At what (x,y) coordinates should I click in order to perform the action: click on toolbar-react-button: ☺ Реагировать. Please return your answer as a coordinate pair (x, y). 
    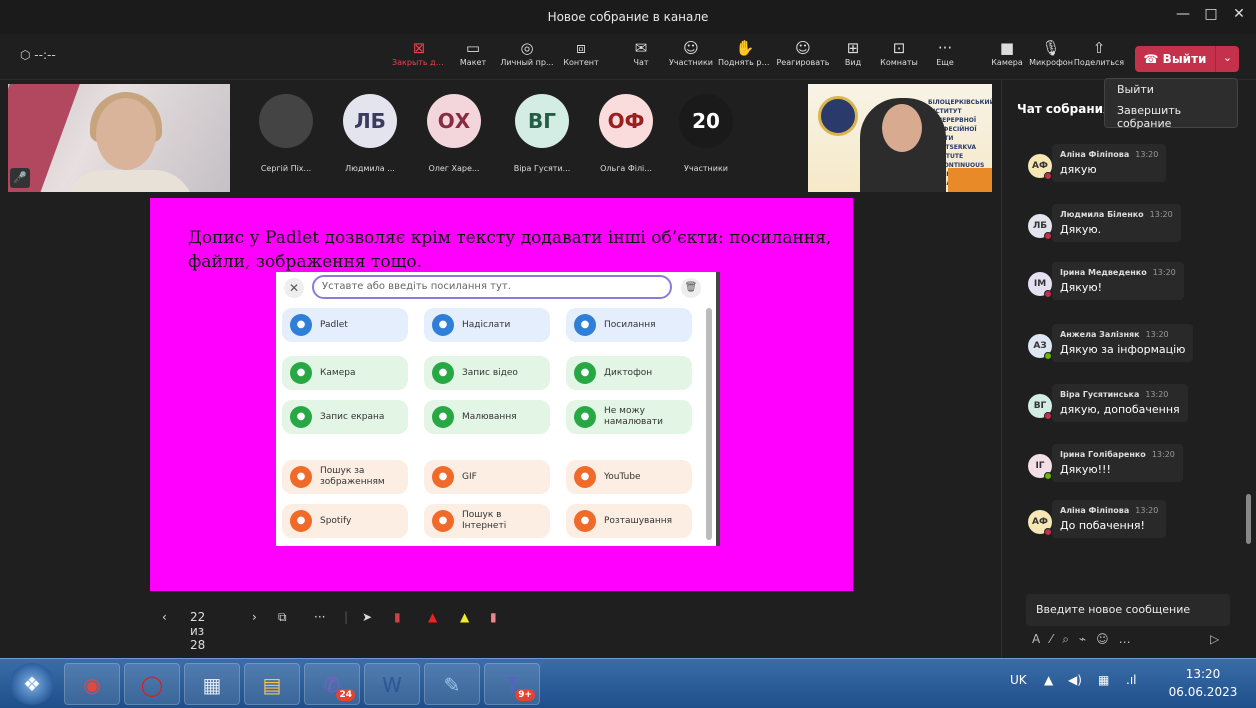
    Looking at the image, I should click on (803, 52).